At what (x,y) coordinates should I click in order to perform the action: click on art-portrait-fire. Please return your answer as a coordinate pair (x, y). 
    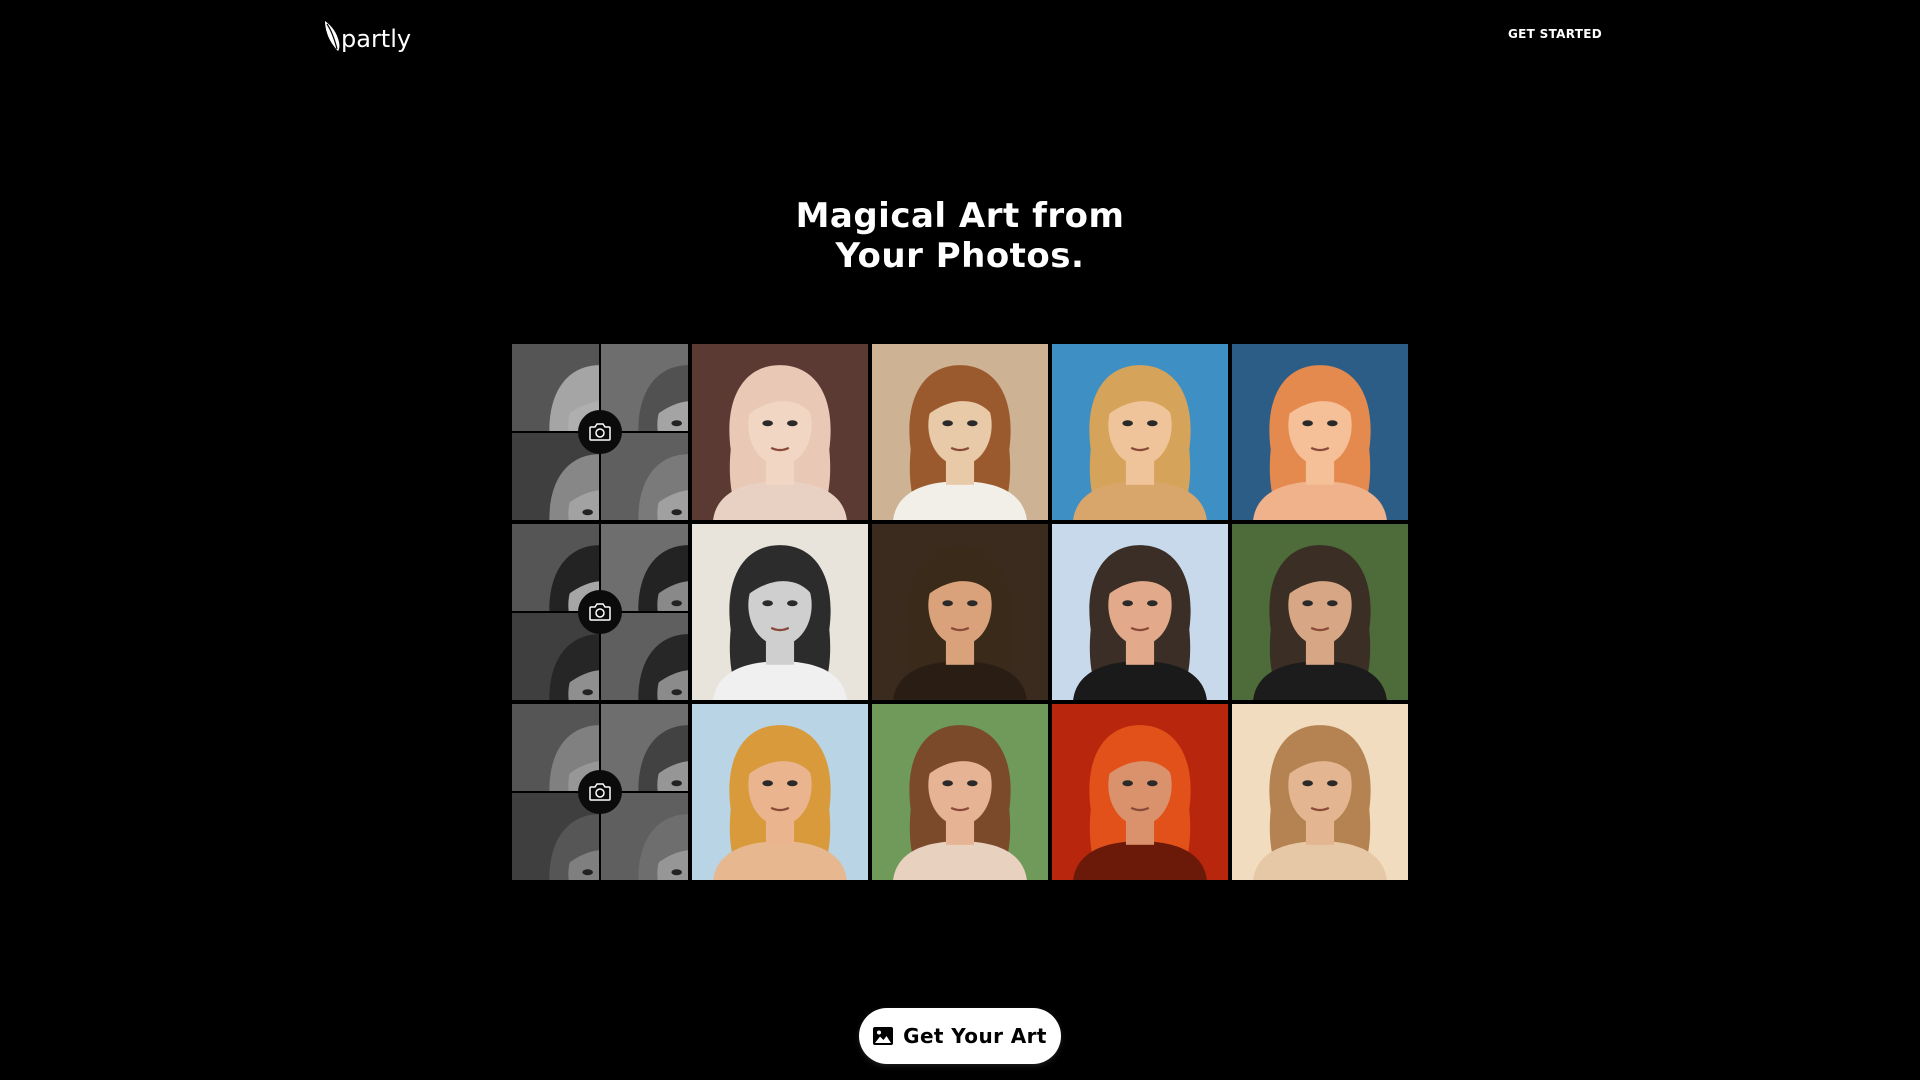
    Looking at the image, I should click on (1140, 792).